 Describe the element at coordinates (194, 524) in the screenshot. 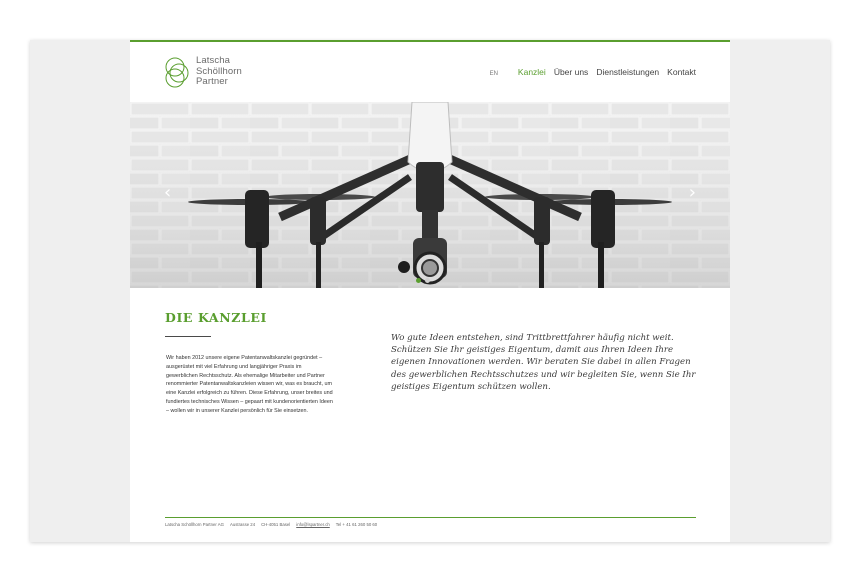

I see `footer-company: Latscha Schöllhorn Partner AG` at that location.